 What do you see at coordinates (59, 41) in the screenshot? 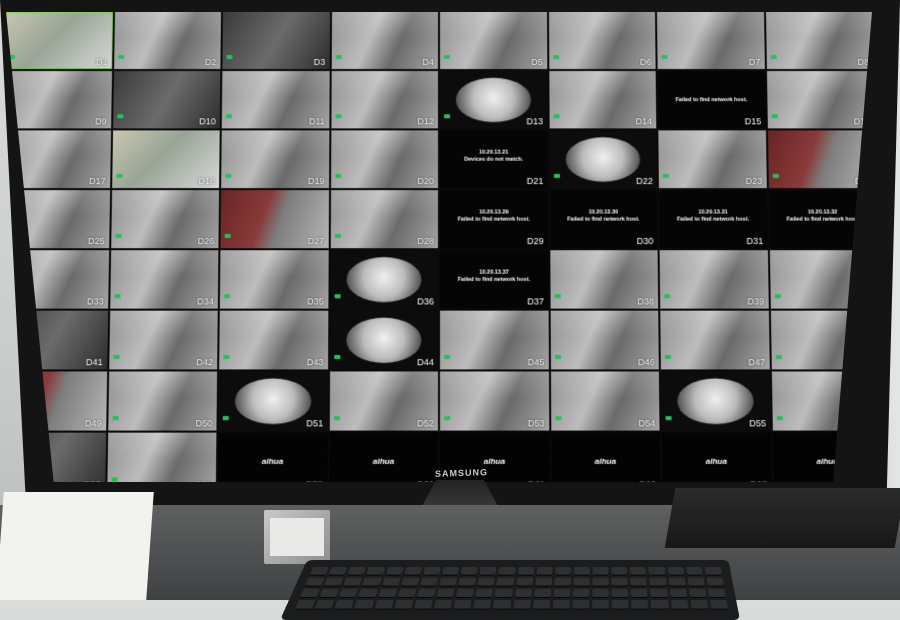
I see `camera-tile-d1: D1` at bounding box center [59, 41].